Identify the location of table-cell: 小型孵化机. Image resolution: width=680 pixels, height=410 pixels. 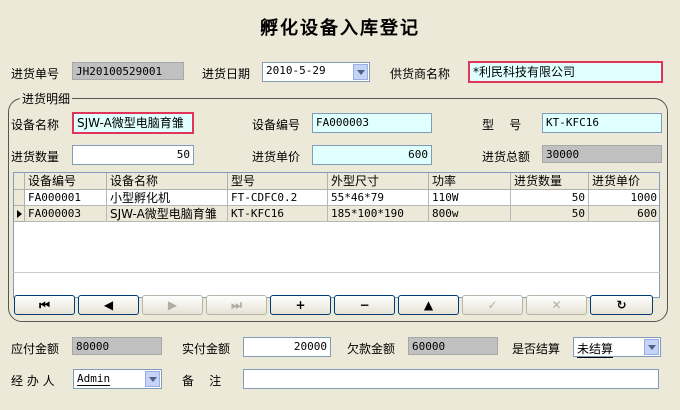
(167, 198).